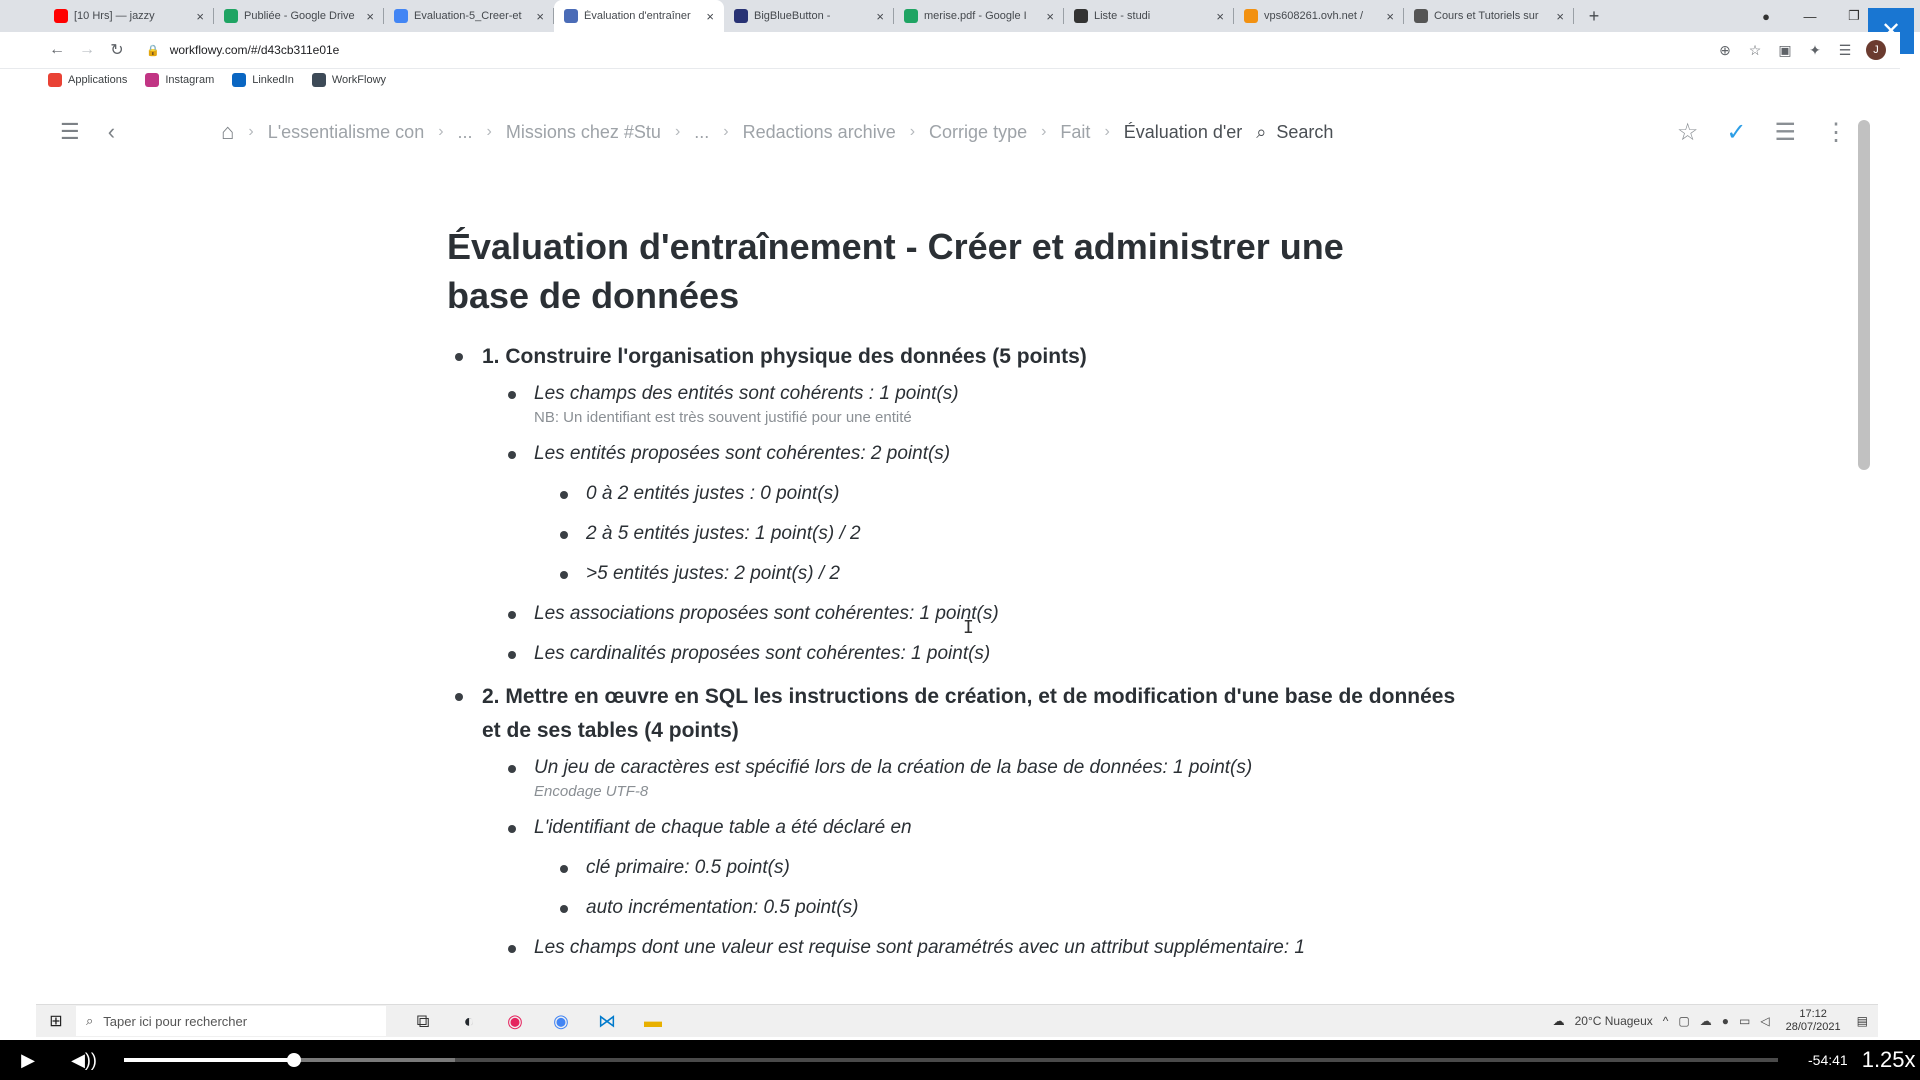  What do you see at coordinates (951, 1060) in the screenshot?
I see `video-progress-bar` at bounding box center [951, 1060].